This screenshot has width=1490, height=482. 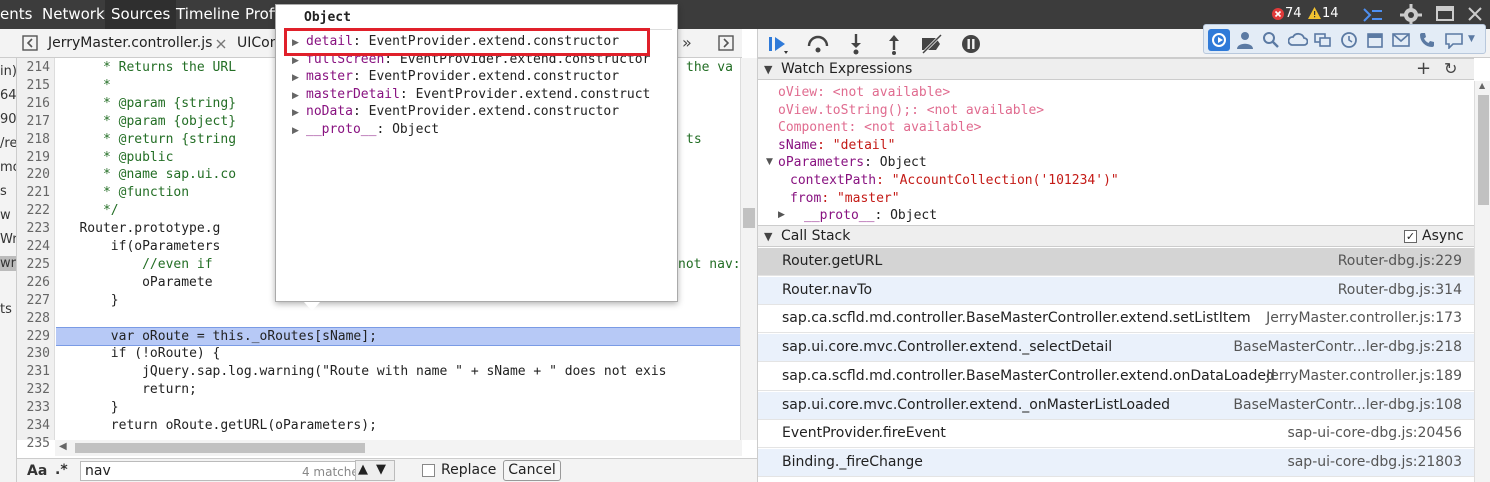 What do you see at coordinates (8, 263) in the screenshot?
I see `navigator-fragment-selected: wra` at bounding box center [8, 263].